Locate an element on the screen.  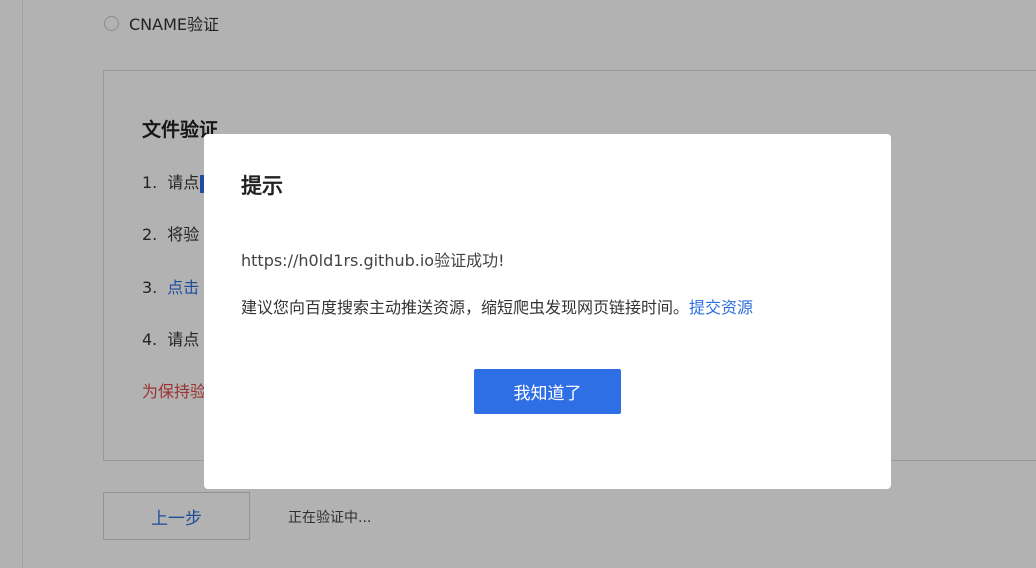
suggestion-message: 建议您向百度搜索主动推送资源，缩短爬虫发现网页链接时间。提交资源 is located at coordinates (497, 306).